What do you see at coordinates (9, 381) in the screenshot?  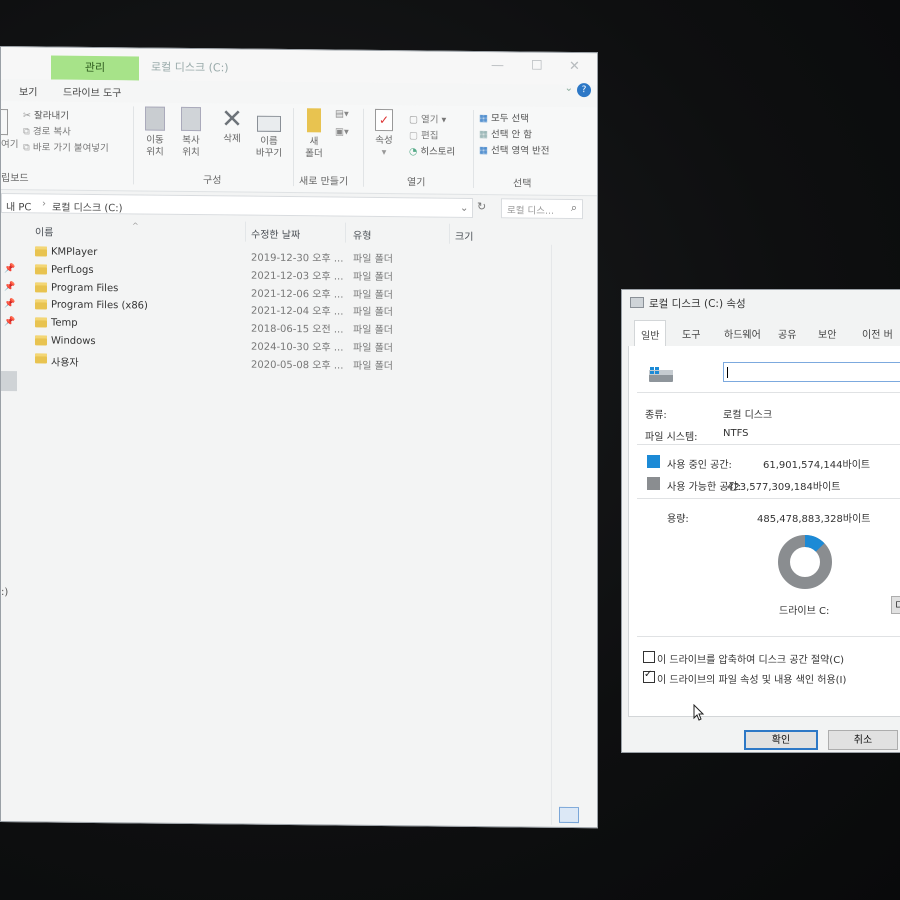 I see `nav-pane-selected-item` at bounding box center [9, 381].